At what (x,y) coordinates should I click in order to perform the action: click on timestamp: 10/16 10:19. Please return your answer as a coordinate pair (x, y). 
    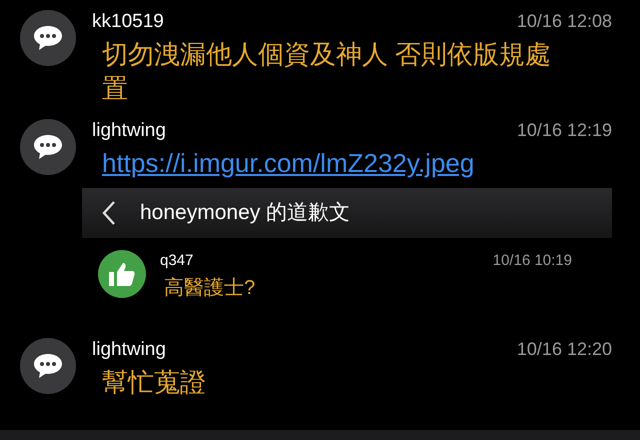
    Looking at the image, I should click on (532, 261).